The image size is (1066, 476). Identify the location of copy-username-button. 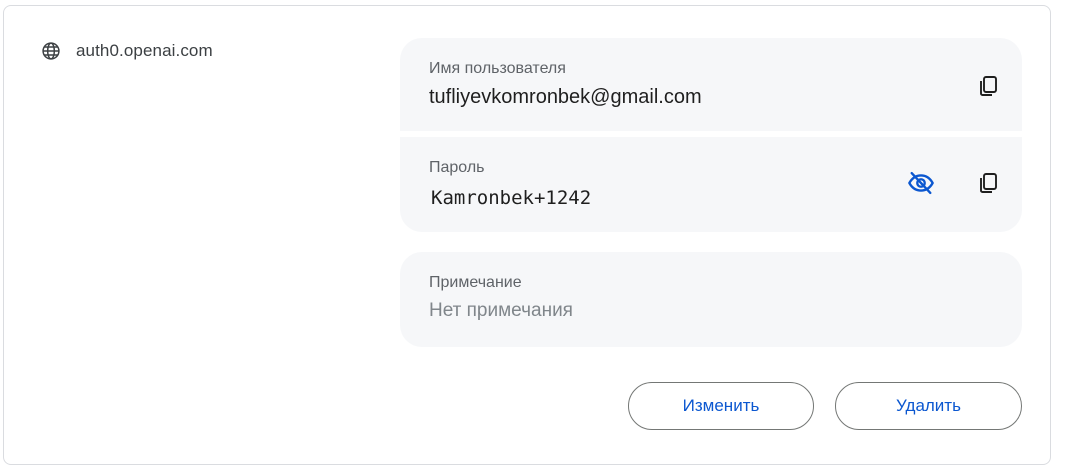
(988, 88).